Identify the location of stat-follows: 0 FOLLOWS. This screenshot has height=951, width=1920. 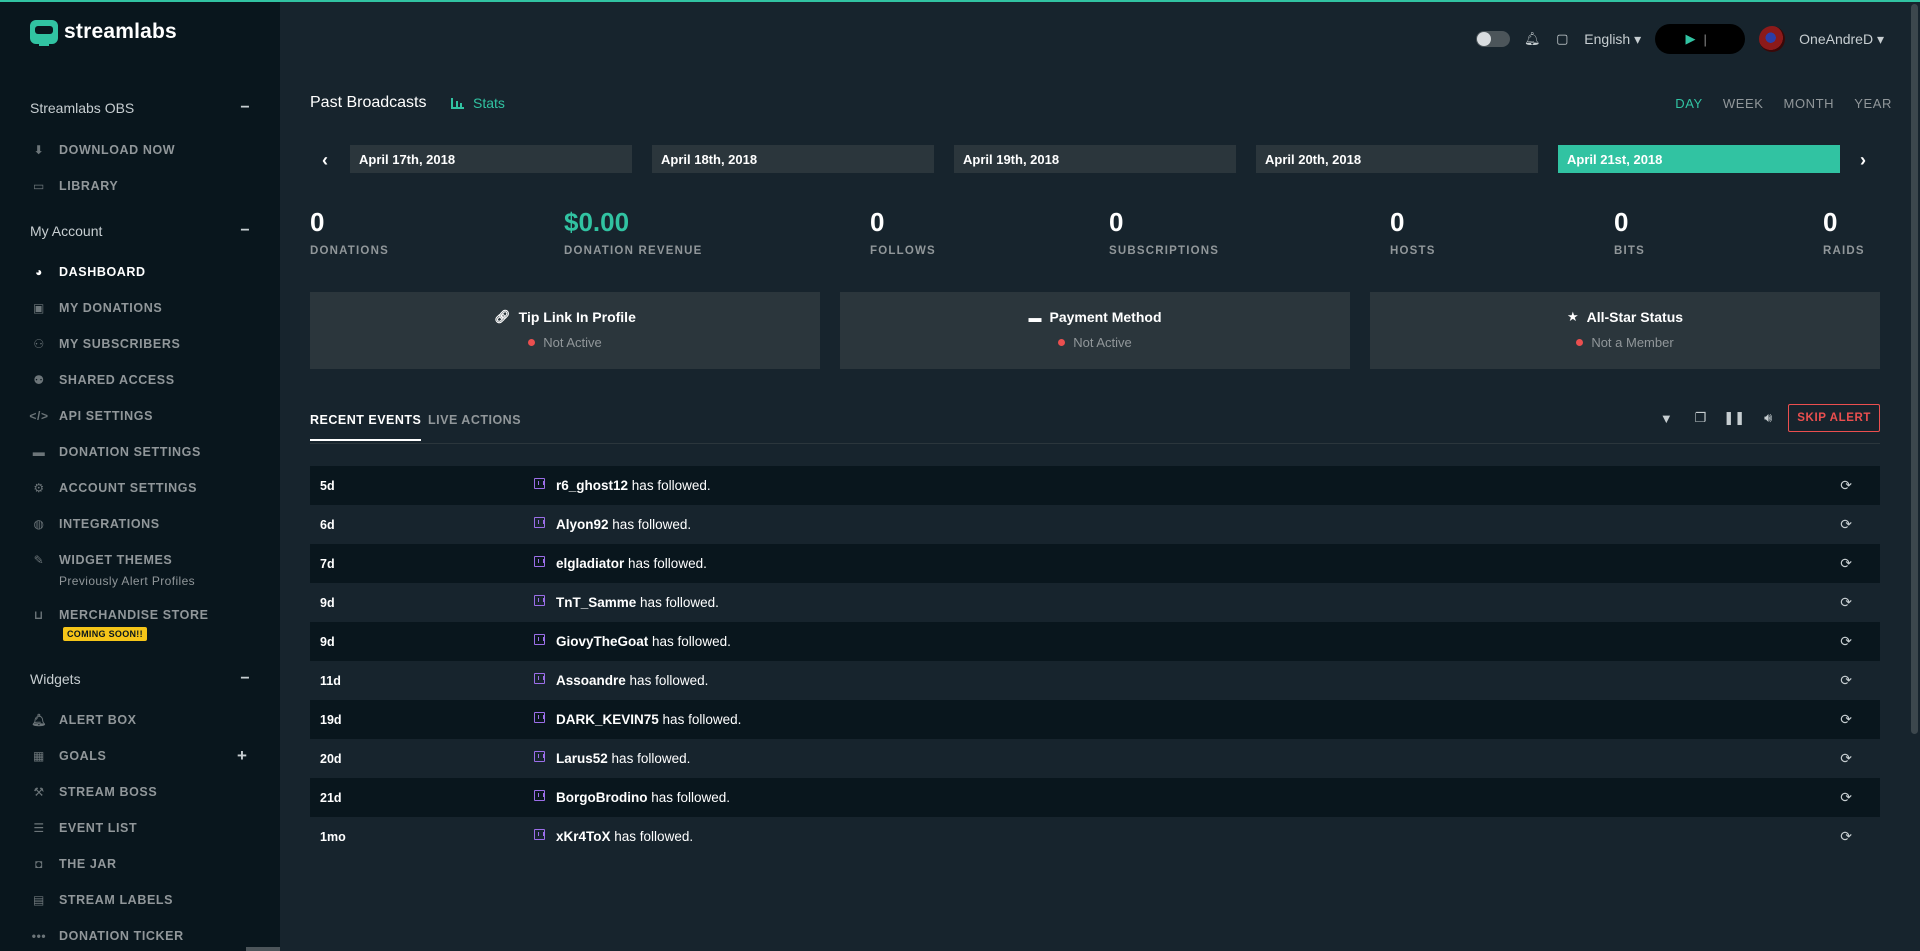
(903, 232).